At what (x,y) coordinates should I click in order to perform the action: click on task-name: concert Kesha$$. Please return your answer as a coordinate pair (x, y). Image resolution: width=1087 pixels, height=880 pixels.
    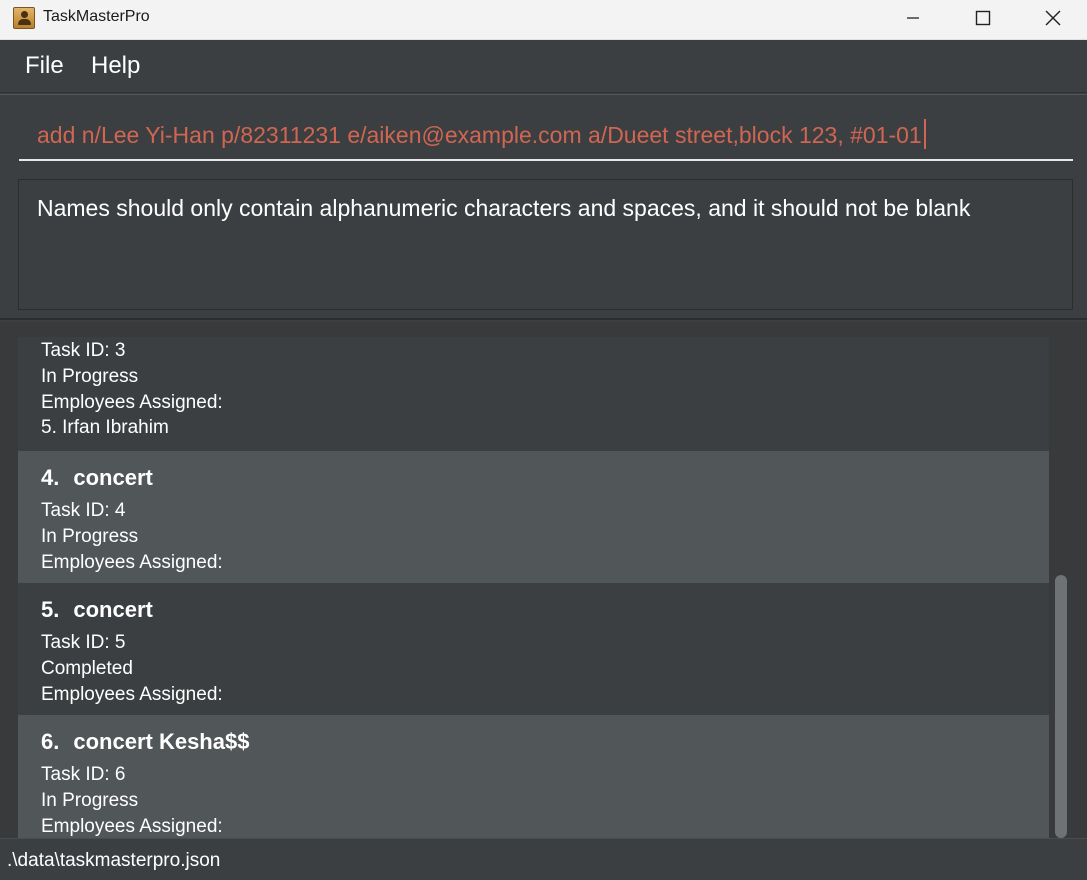
    Looking at the image, I should click on (161, 741).